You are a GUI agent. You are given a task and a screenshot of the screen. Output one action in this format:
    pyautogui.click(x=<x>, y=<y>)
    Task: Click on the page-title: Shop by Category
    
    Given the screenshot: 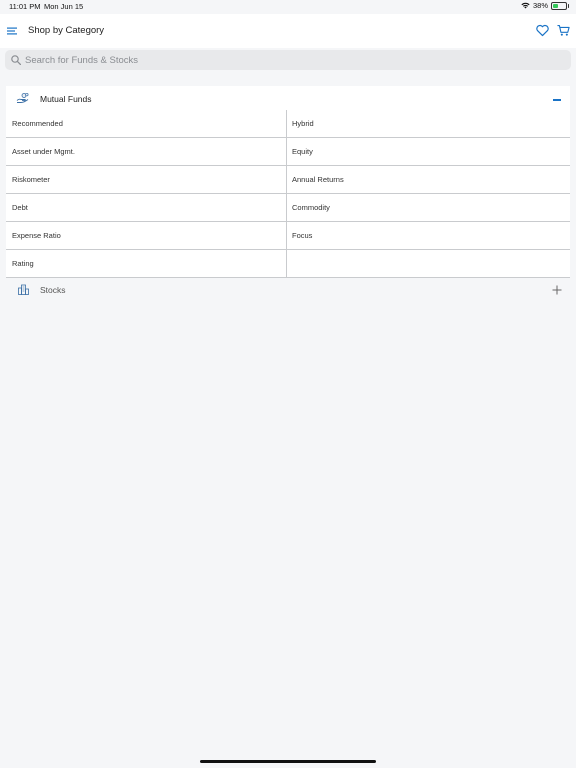 What is the action you would take?
    pyautogui.click(x=66, y=30)
    